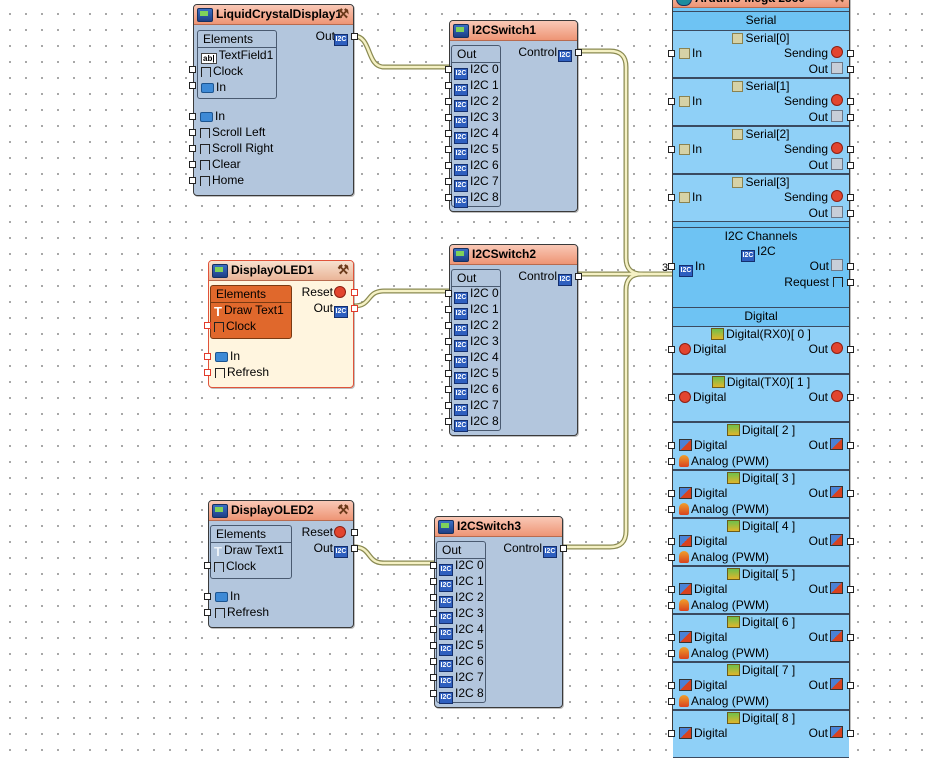 Image resolution: width=929 pixels, height=758 pixels. What do you see at coordinates (207, 356) in the screenshot?
I see `oled1-in-connector` at bounding box center [207, 356].